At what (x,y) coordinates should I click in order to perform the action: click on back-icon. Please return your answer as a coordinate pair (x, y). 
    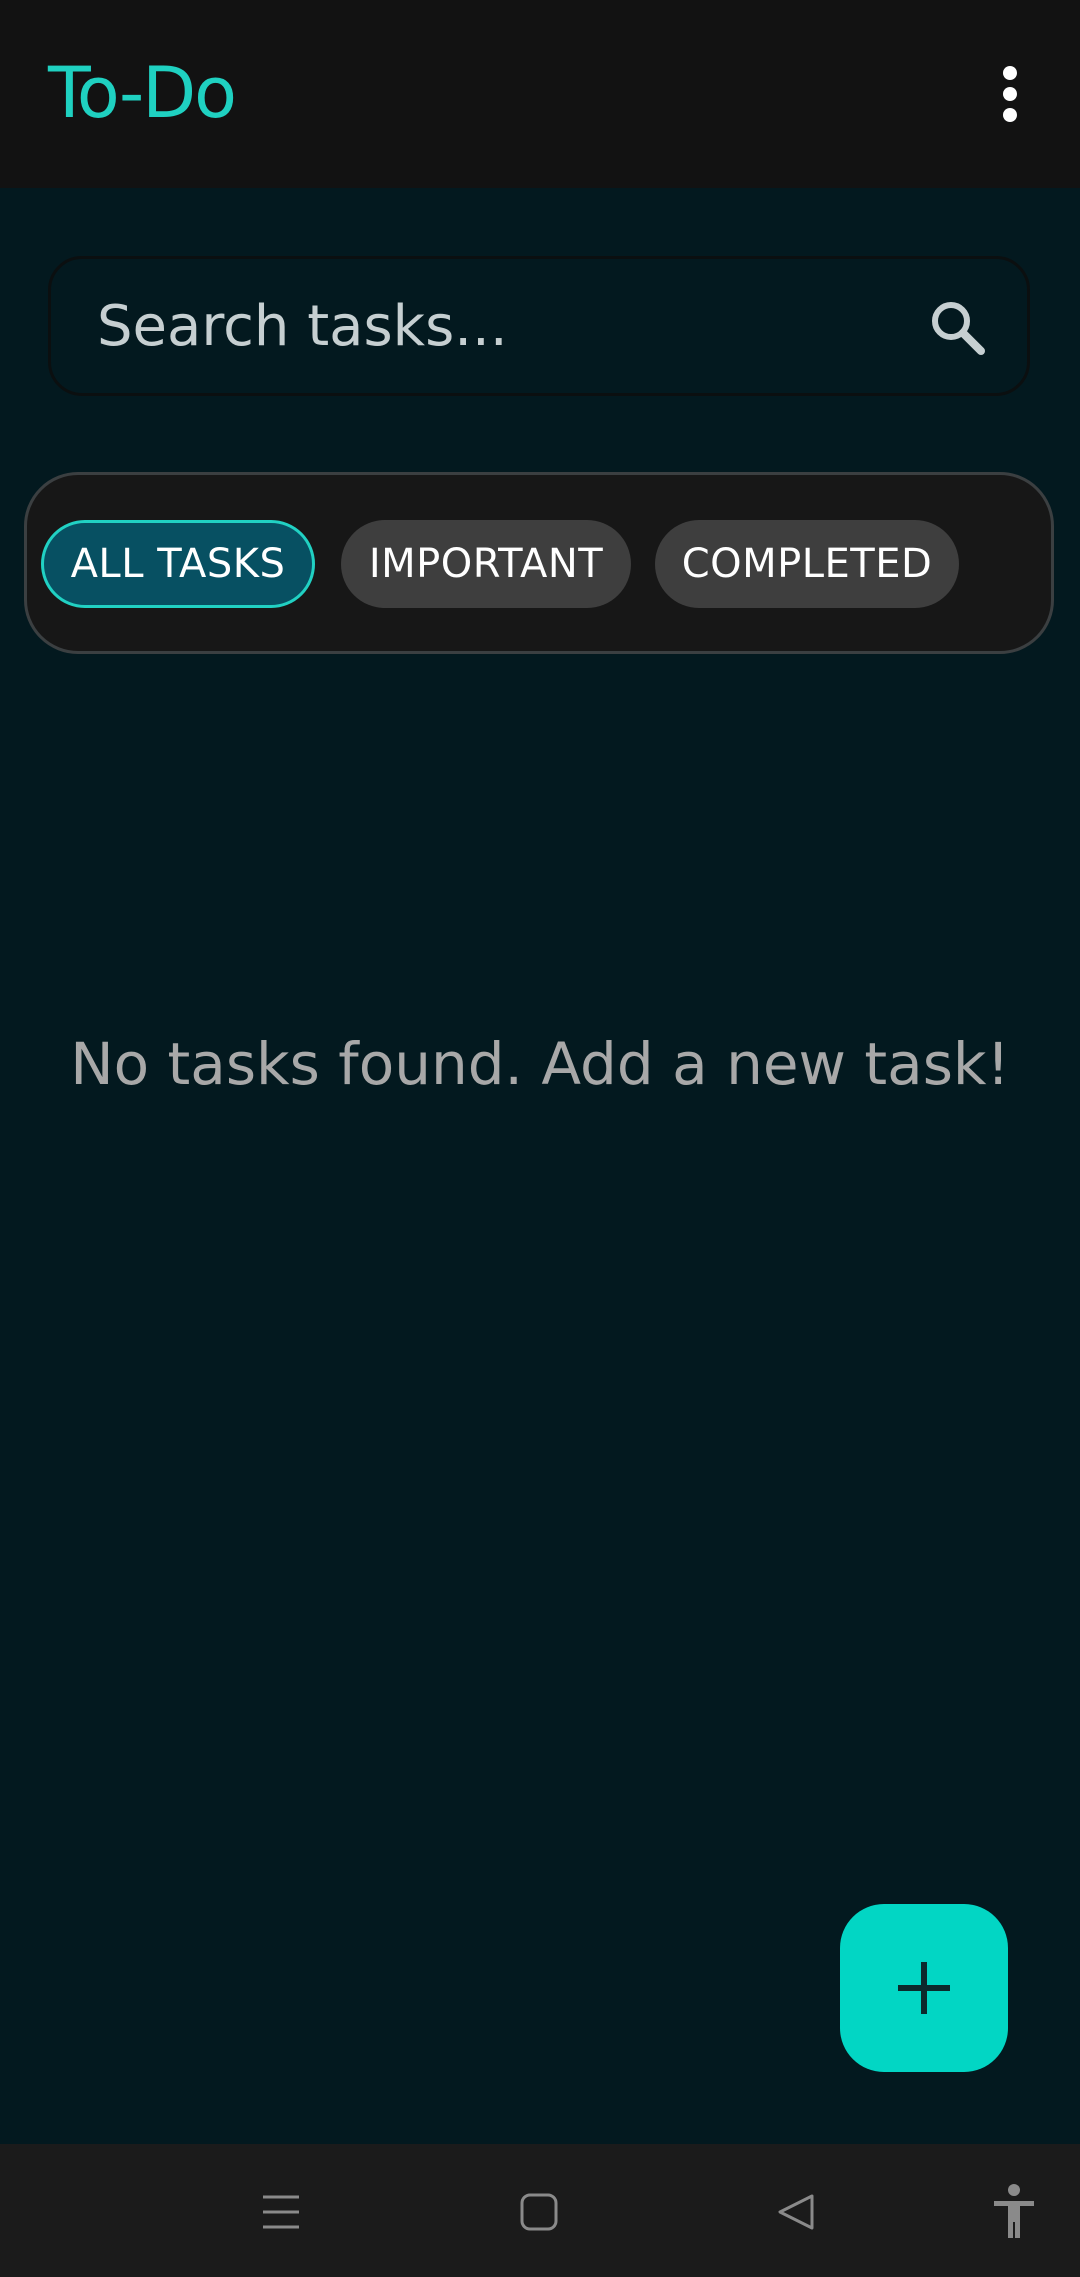
    Looking at the image, I should click on (796, 2212).